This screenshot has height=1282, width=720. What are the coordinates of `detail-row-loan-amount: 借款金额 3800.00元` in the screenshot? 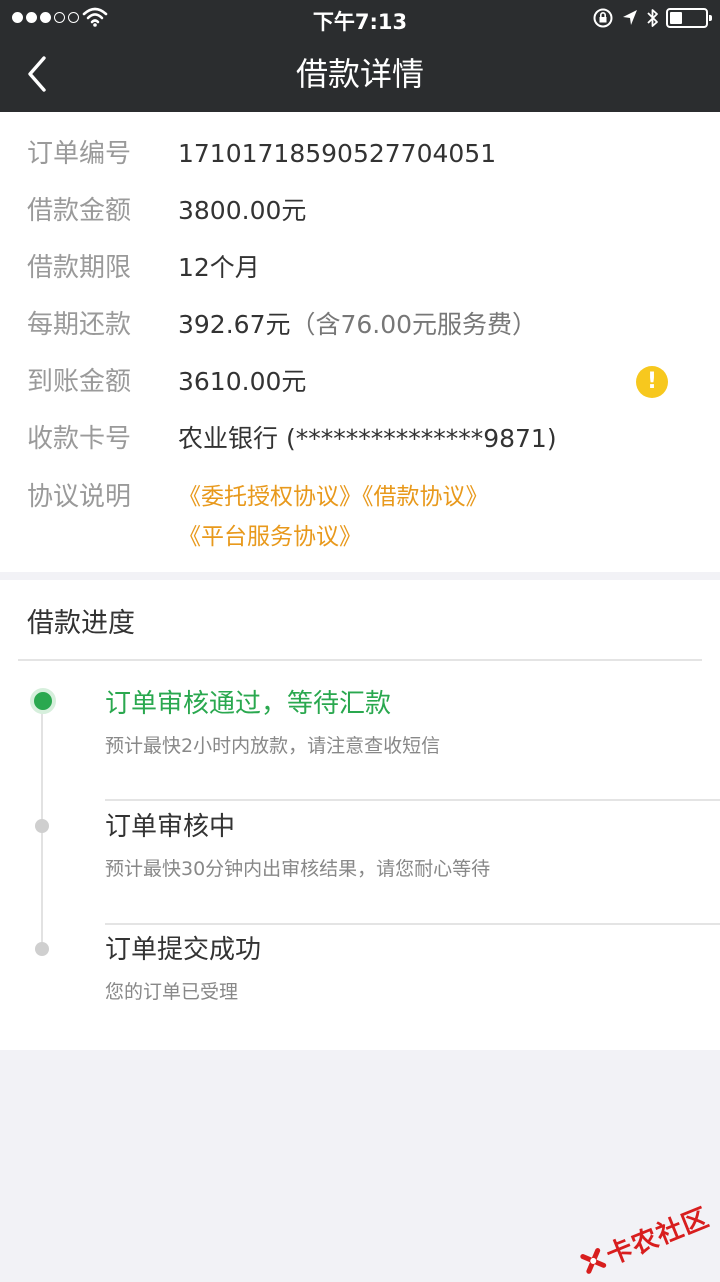 It's located at (360, 211).